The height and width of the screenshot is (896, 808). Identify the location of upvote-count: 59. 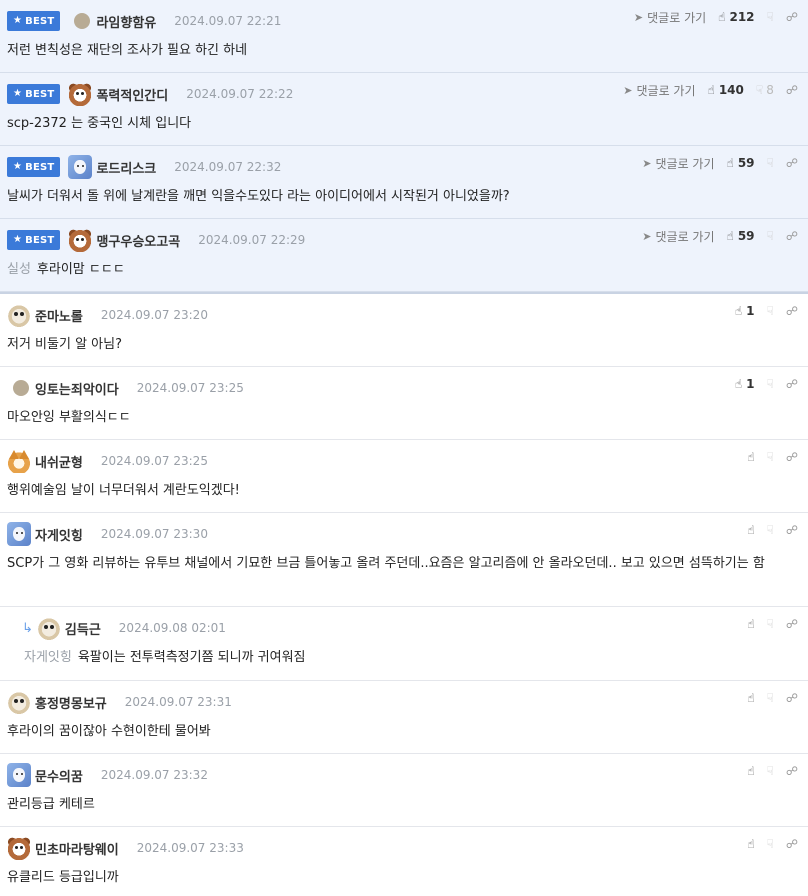
(746, 236).